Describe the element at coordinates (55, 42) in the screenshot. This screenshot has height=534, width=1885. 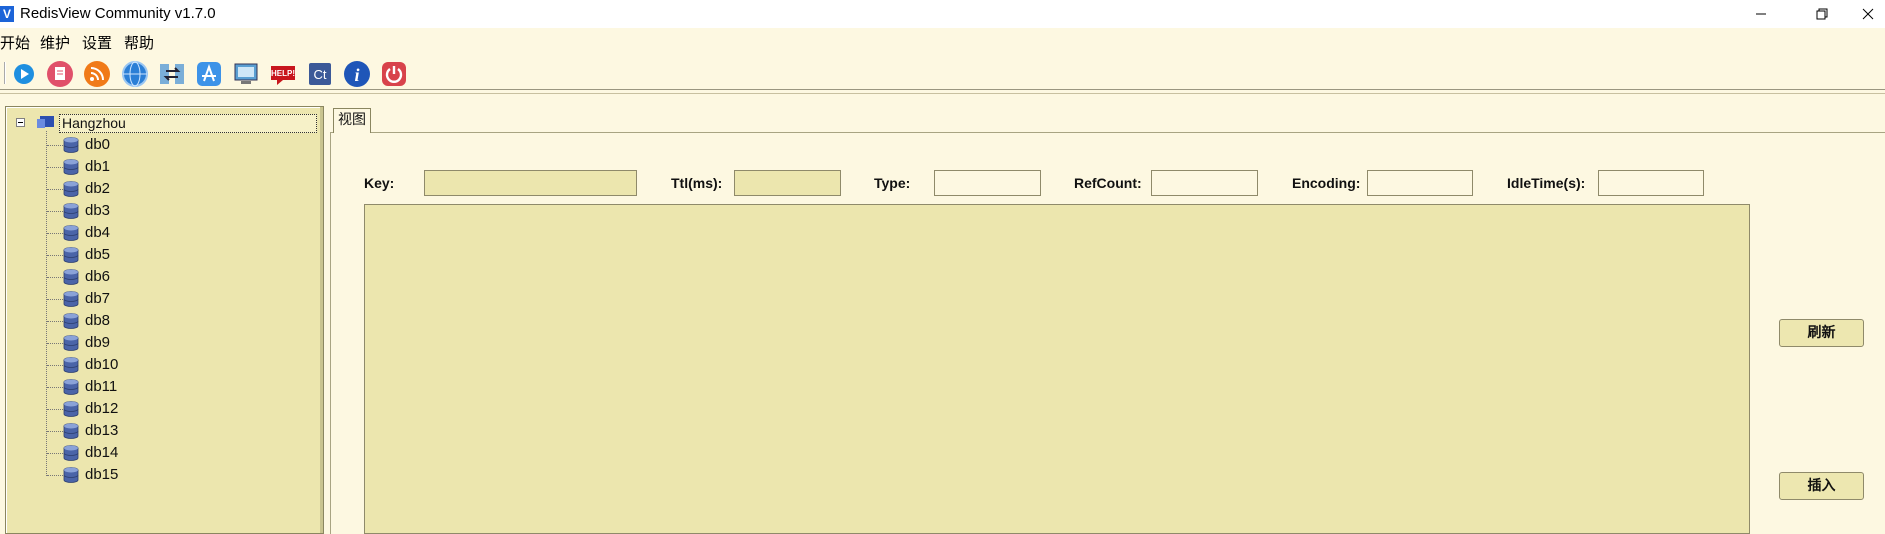
I see `menu-maintain: 维护` at that location.